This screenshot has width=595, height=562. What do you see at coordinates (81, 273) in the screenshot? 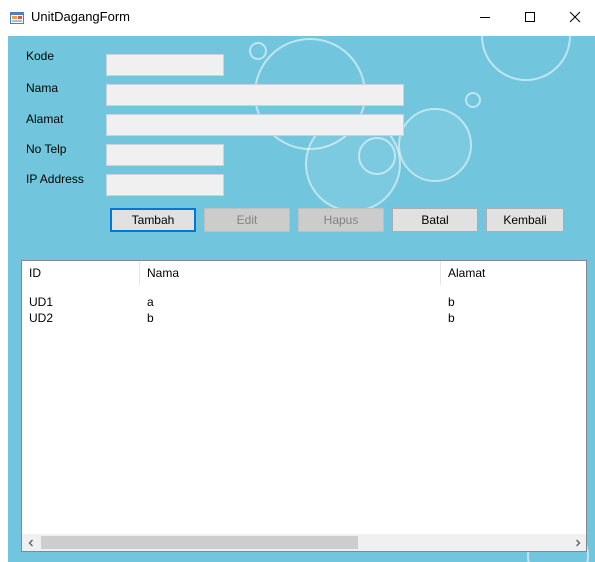
I see `column-header-id: ID` at bounding box center [81, 273].